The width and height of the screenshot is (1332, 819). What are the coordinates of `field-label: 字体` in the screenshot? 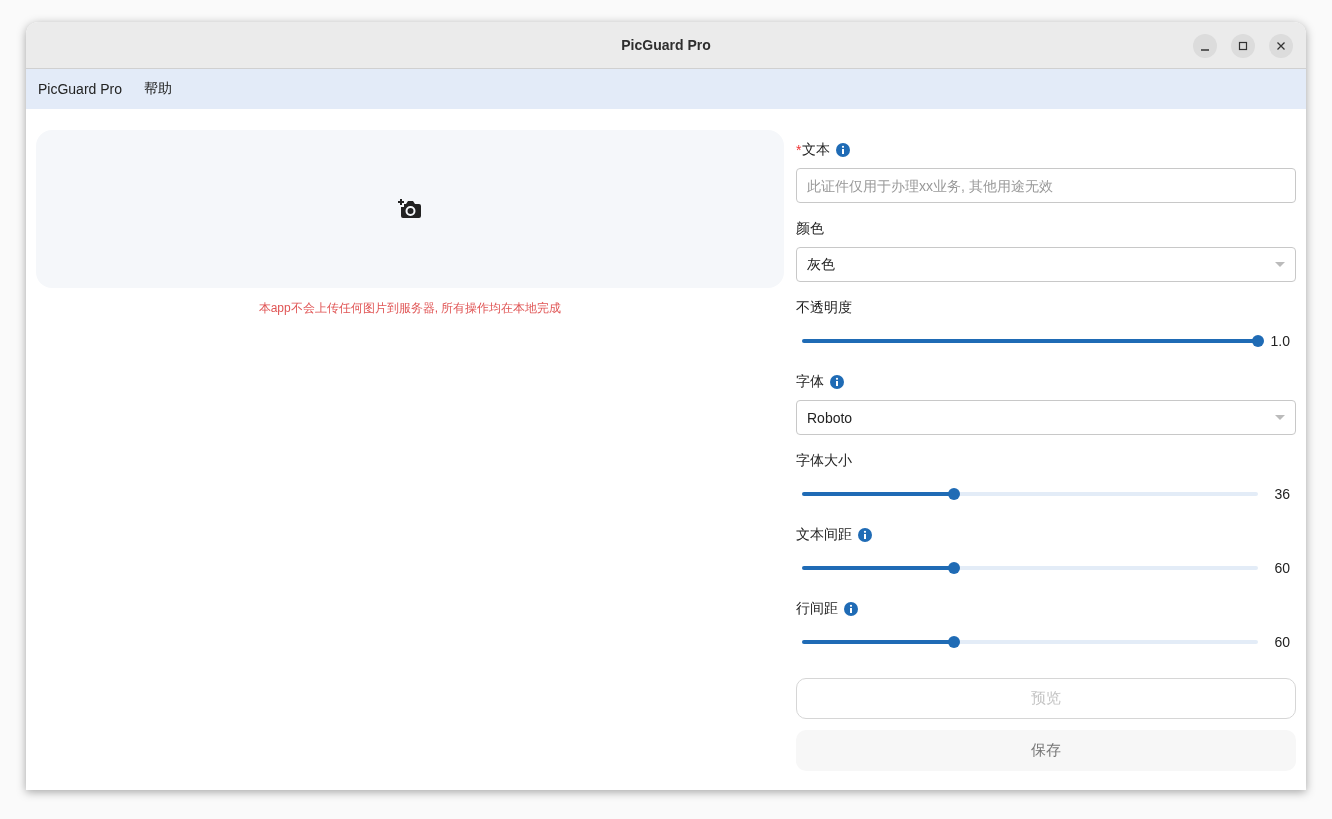 It's located at (810, 382).